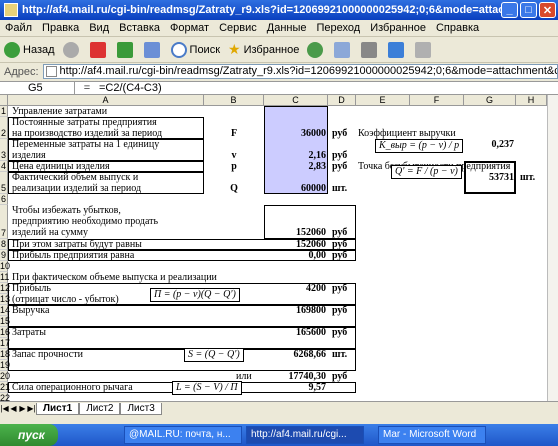 This screenshot has height=446, width=558. What do you see at coordinates (490, 144) in the screenshot?
I see `cell-g3: 0,237` at bounding box center [490, 144].